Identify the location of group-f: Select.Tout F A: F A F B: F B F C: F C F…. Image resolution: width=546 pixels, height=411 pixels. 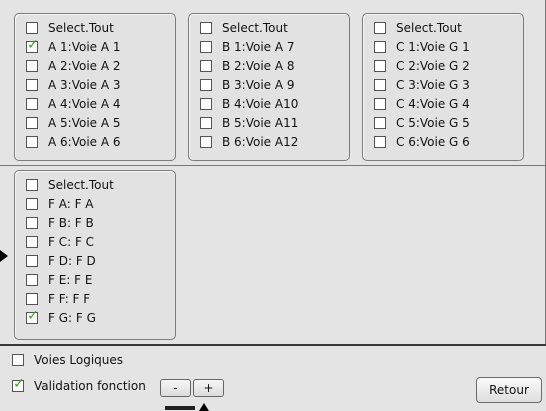
(95, 255).